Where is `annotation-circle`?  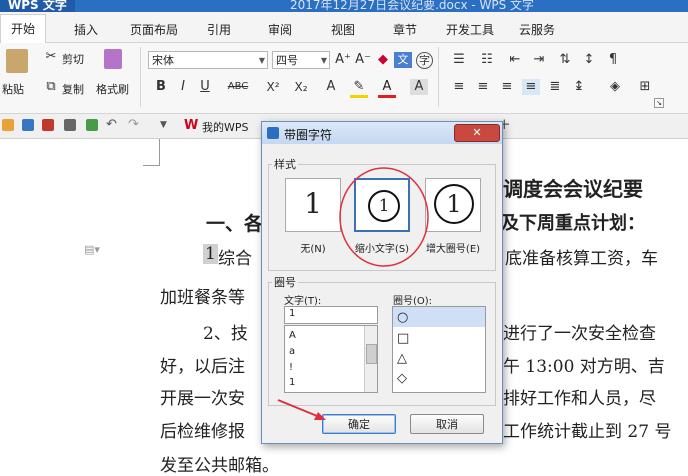 annotation-circle is located at coordinates (384, 217).